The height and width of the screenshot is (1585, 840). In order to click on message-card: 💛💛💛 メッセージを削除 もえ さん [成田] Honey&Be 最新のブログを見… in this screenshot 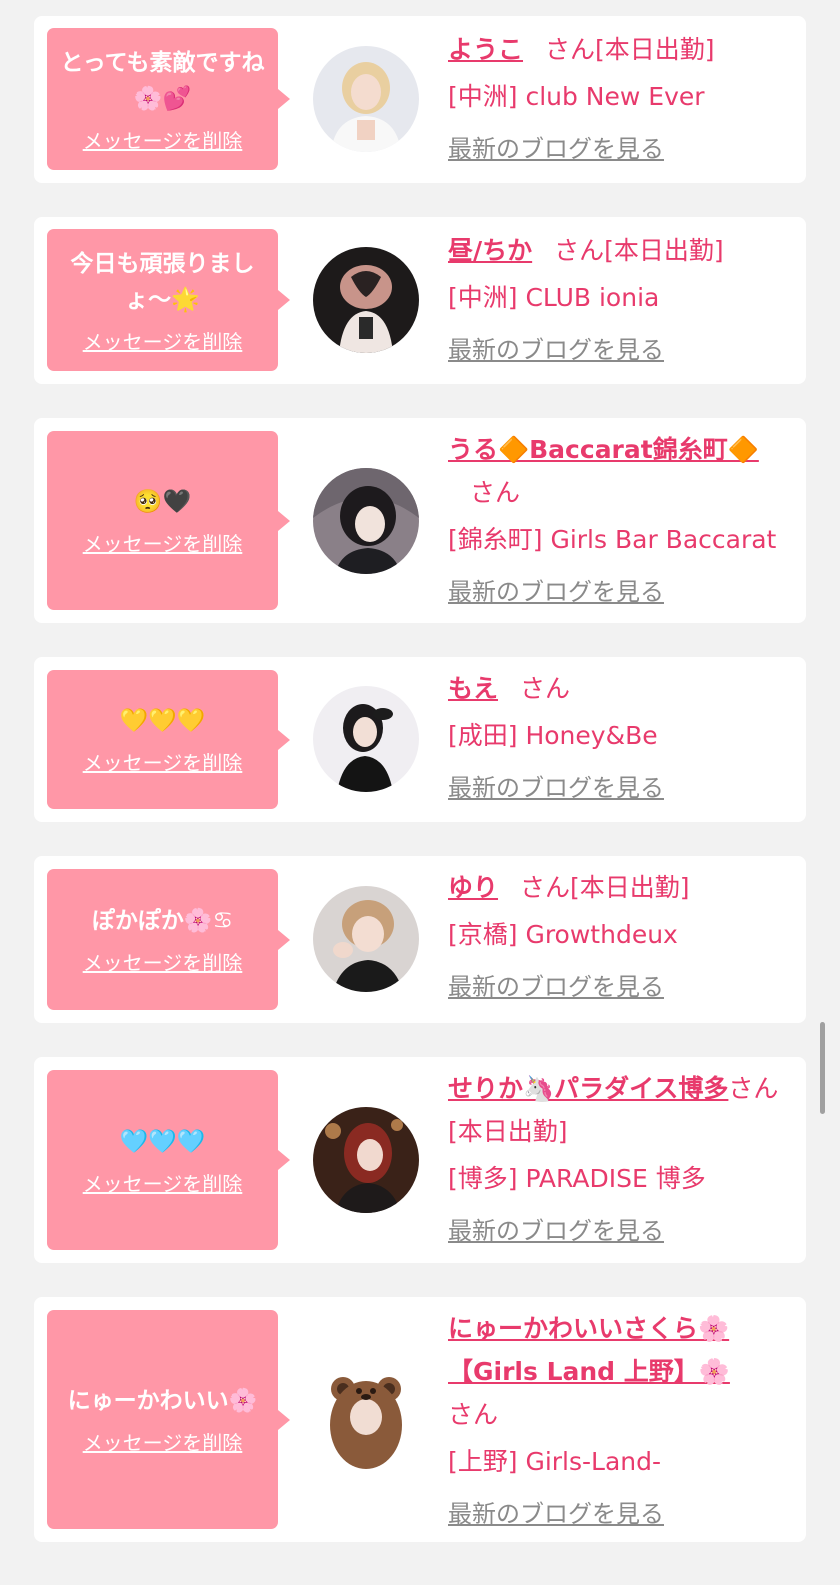, I will do `click(420, 739)`.